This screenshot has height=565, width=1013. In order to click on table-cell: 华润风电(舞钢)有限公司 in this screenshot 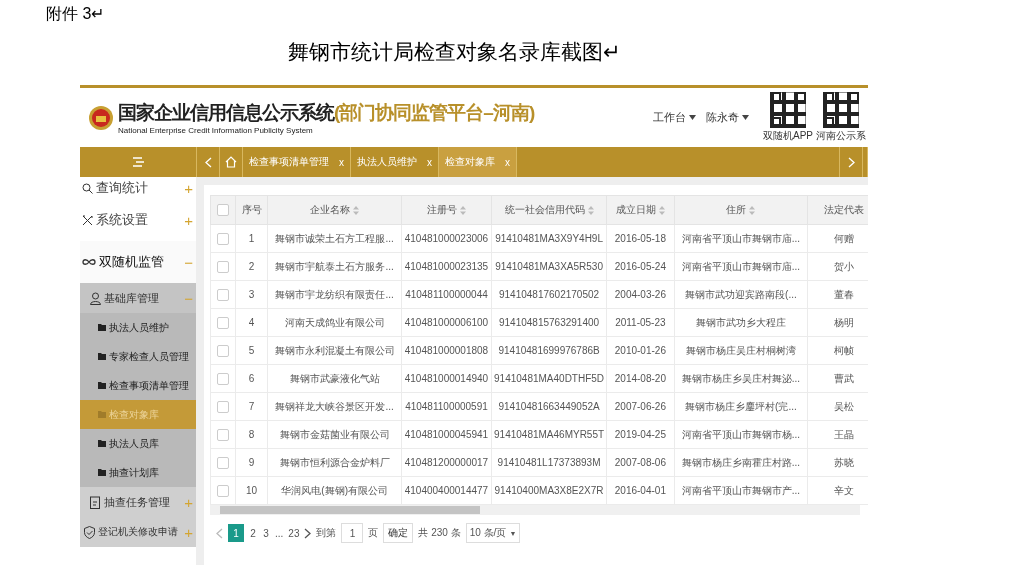, I will do `click(334, 490)`.